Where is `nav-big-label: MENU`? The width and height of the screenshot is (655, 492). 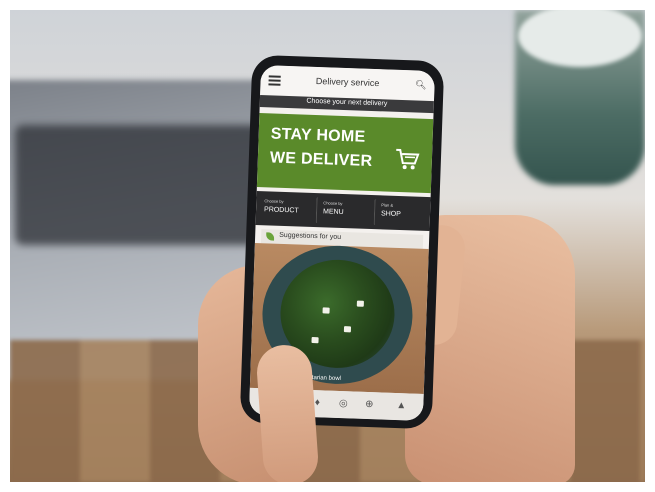 nav-big-label: MENU is located at coordinates (333, 212).